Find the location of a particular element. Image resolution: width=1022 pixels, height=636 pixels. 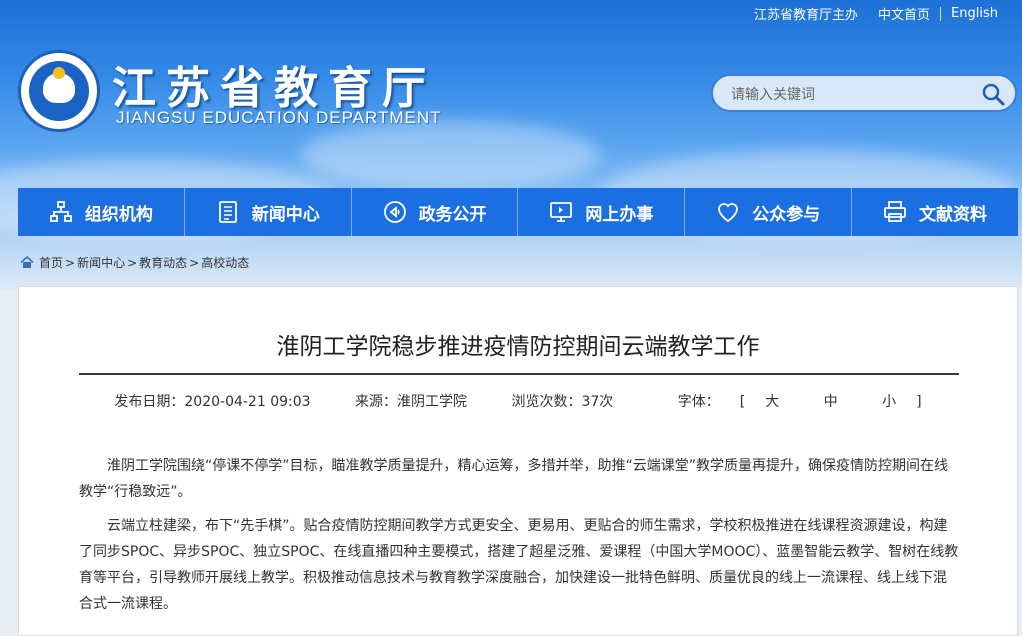

search-box is located at coordinates (864, 93).